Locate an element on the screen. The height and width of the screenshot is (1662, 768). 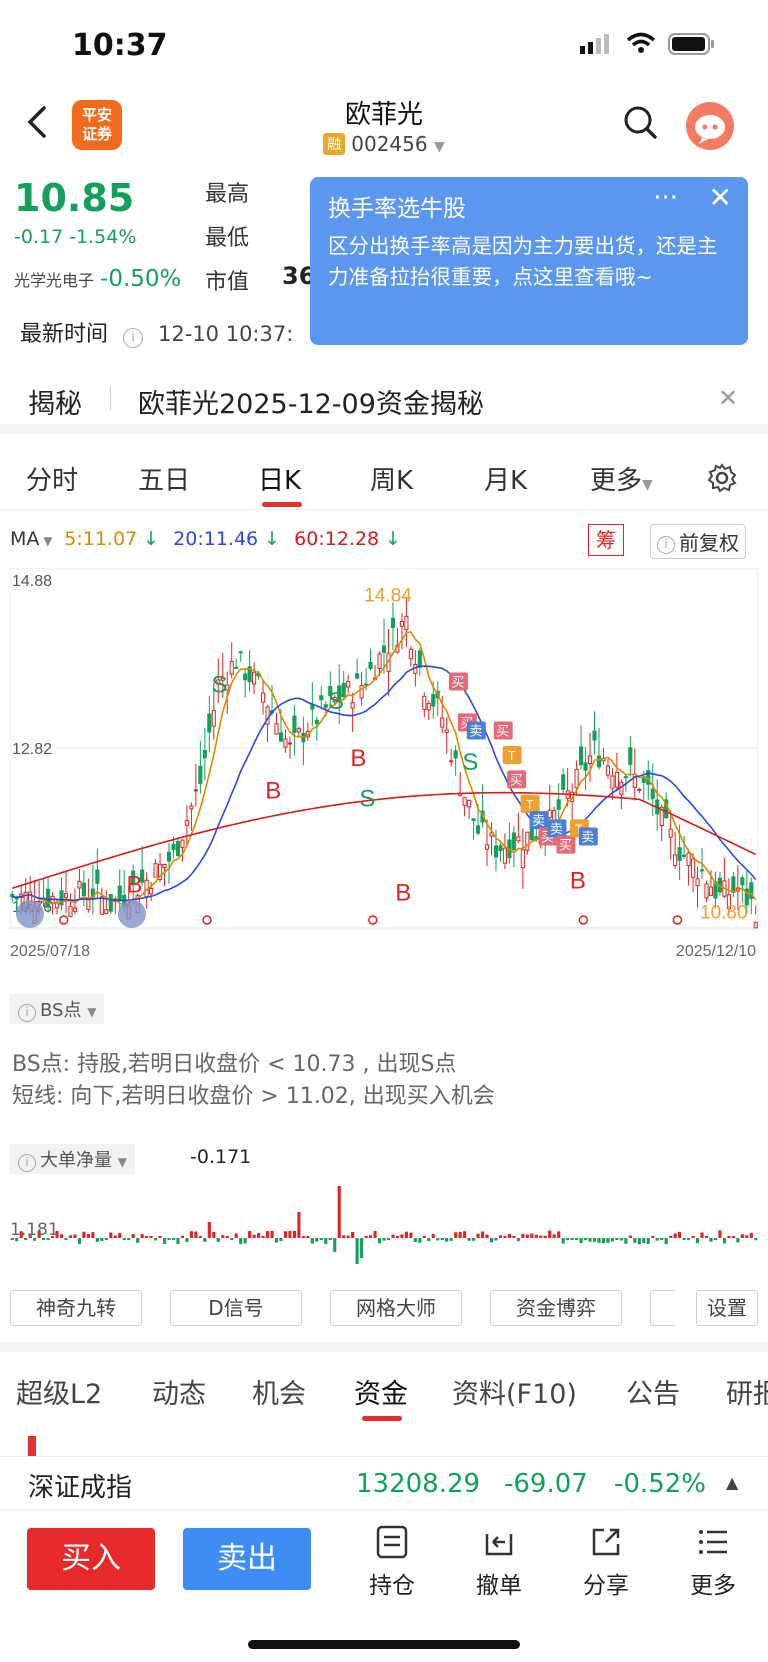
search-icon is located at coordinates (640, 122).